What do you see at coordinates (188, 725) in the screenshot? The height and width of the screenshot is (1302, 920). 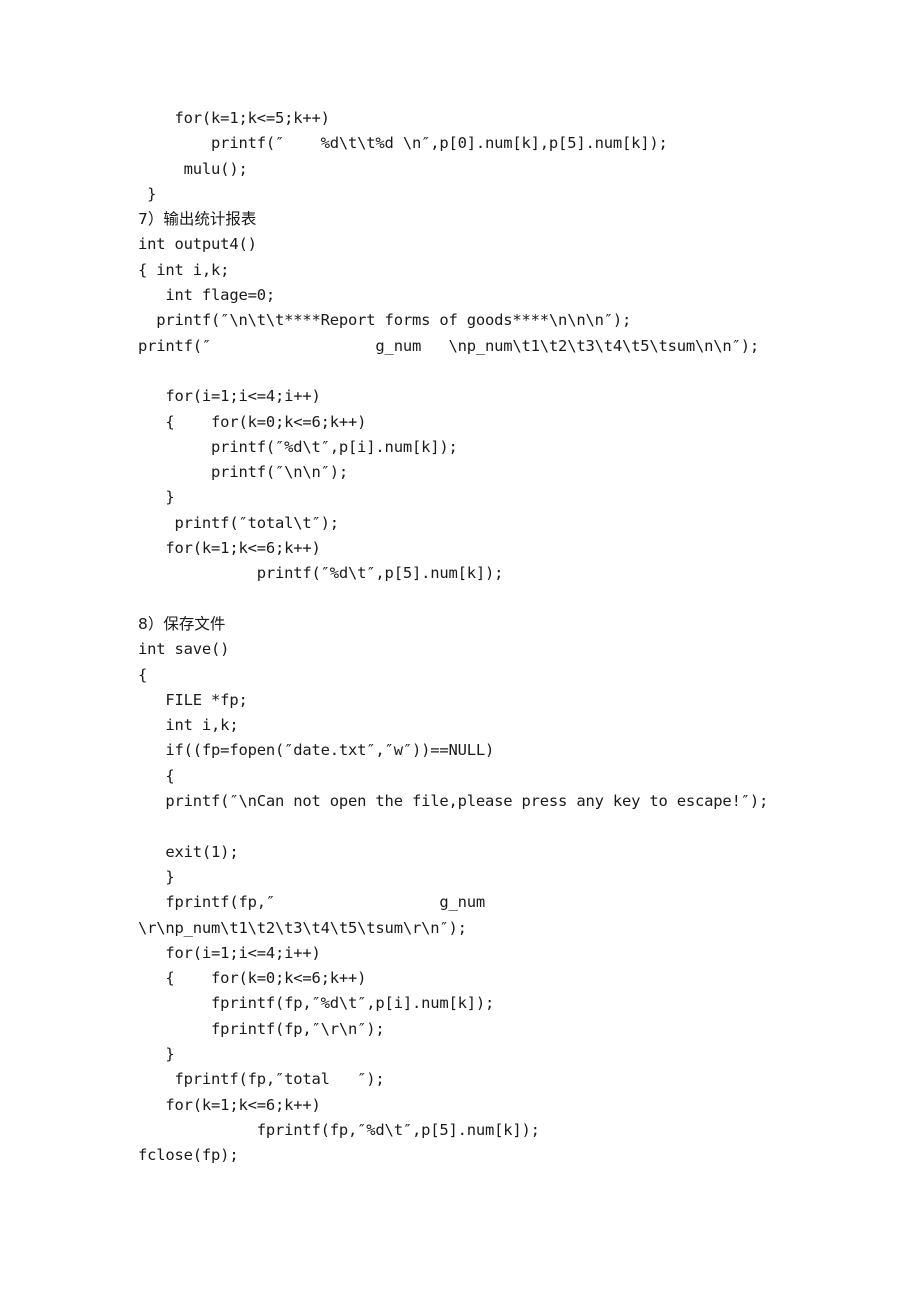 I see `code-line: int i,k;` at bounding box center [188, 725].